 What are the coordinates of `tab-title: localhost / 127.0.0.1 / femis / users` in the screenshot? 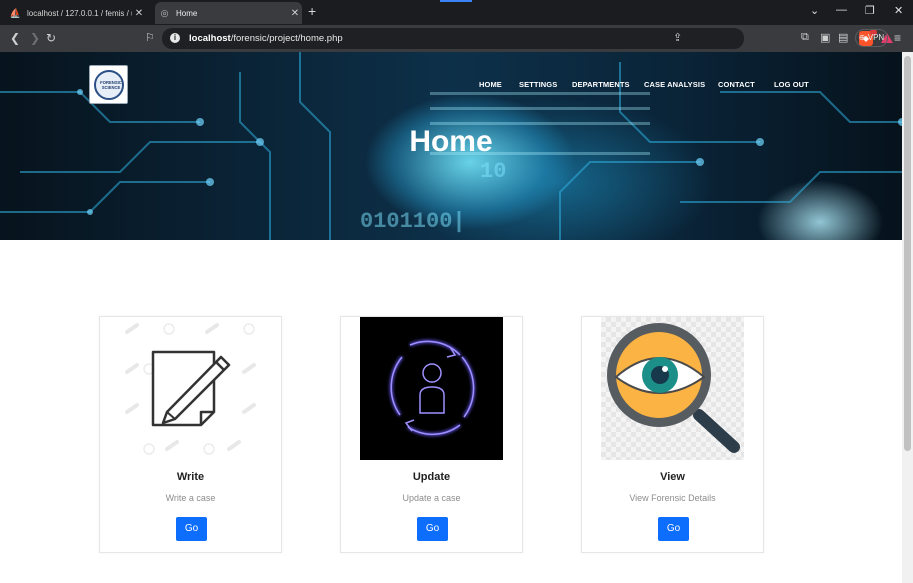 It's located at (79, 13).